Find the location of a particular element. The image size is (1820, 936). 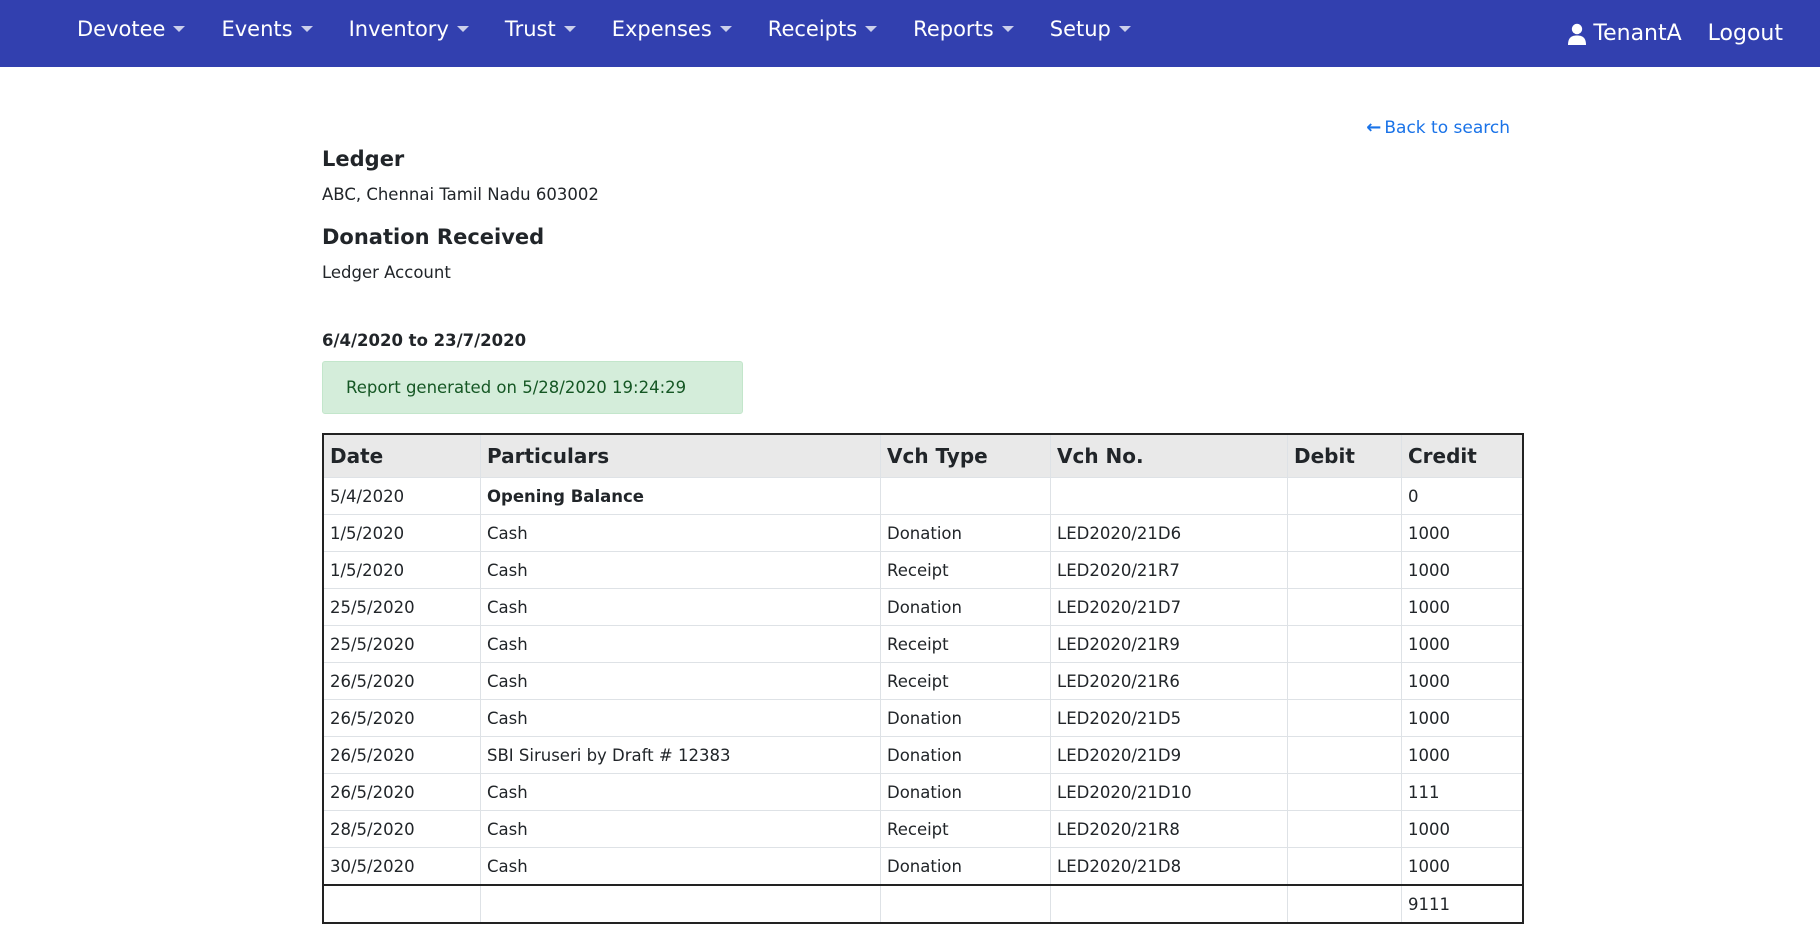

page-title: Ledger is located at coordinates (363, 159).